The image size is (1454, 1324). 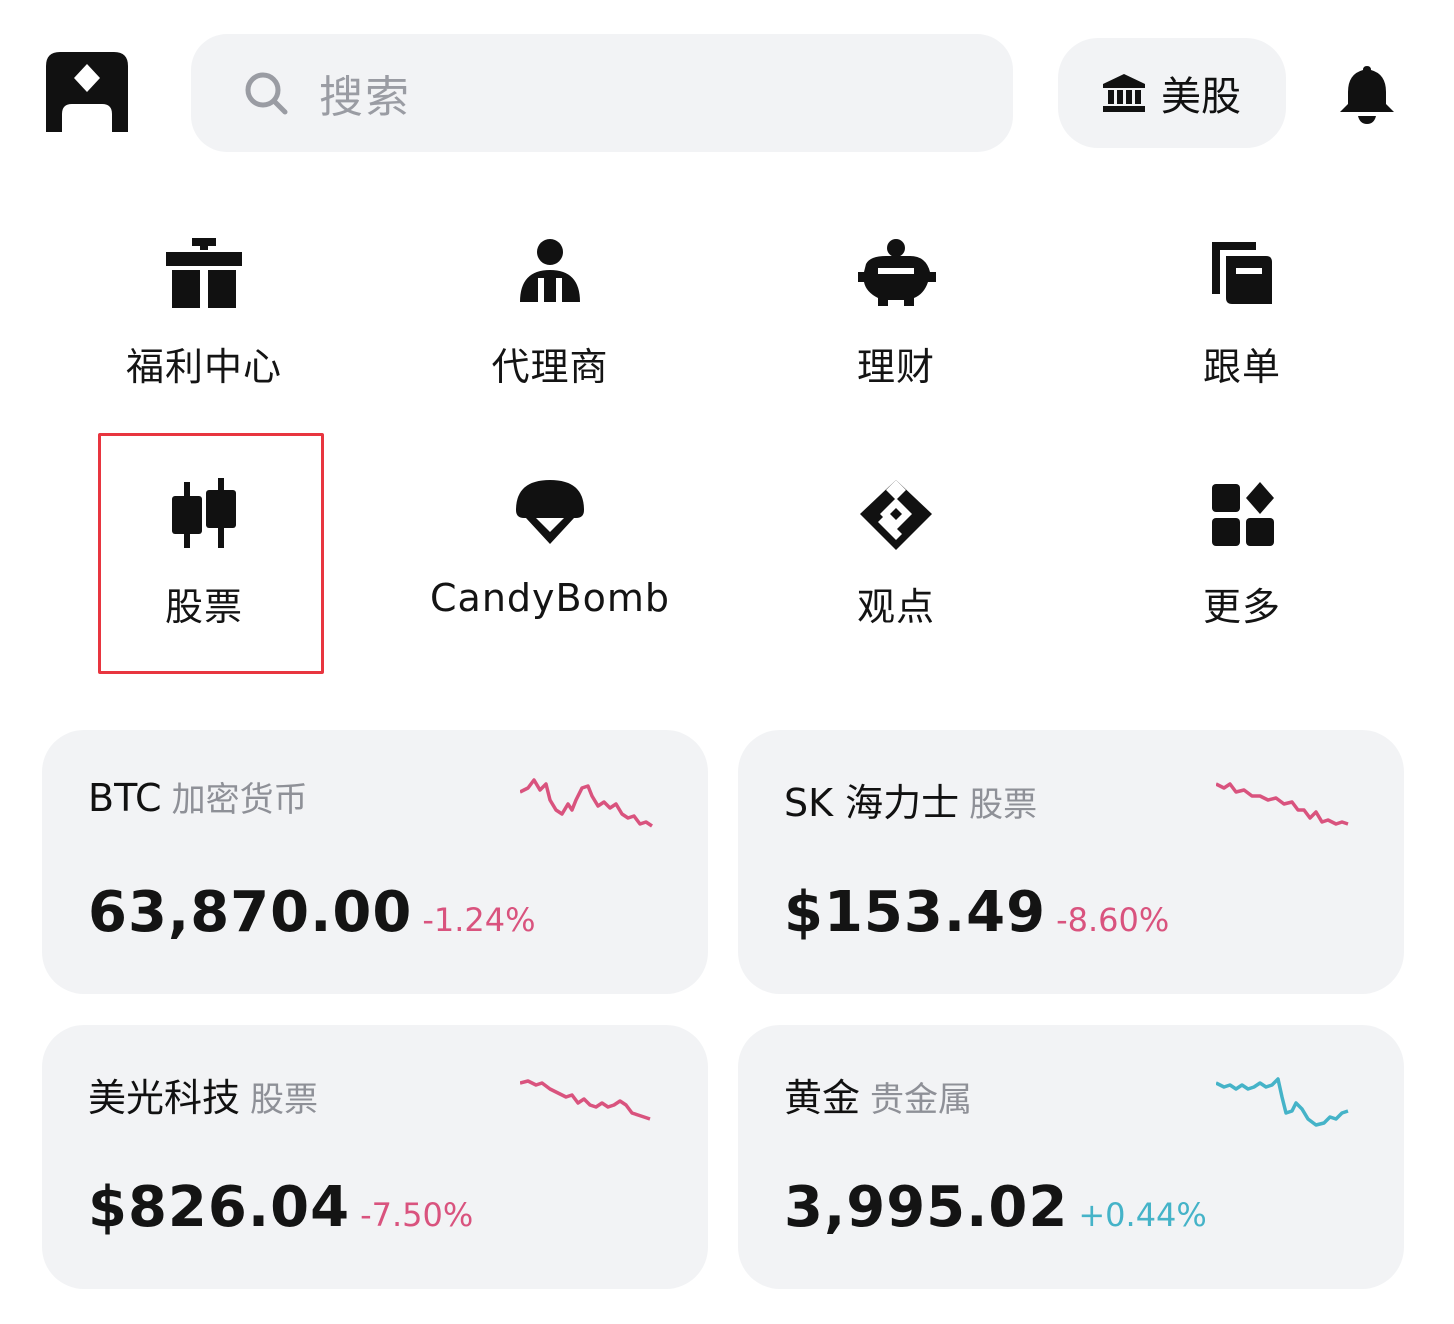 I want to click on card-change: -8.60%, so click(x=1113, y=920).